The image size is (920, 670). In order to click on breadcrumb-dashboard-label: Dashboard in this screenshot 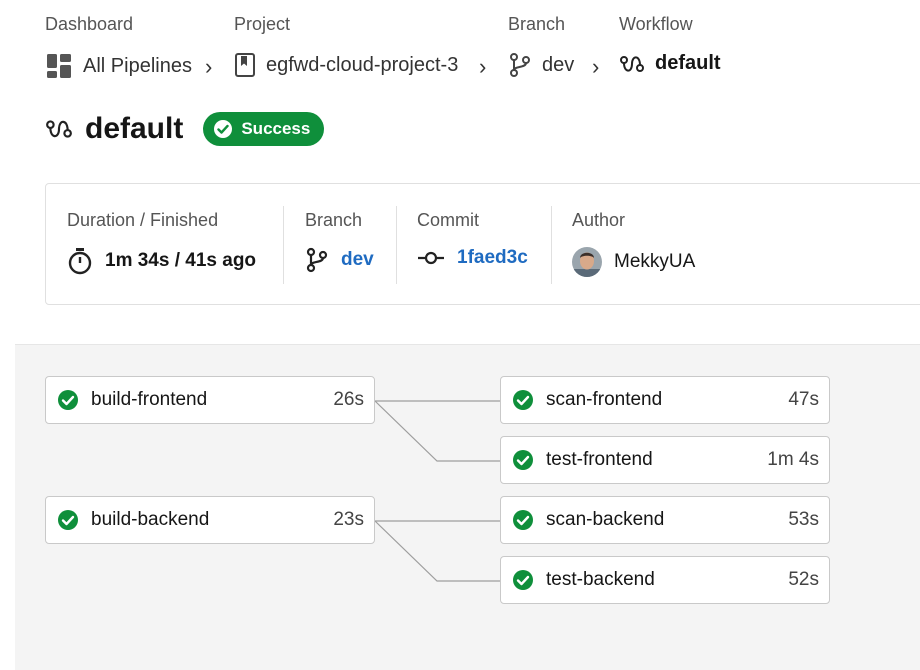, I will do `click(89, 24)`.